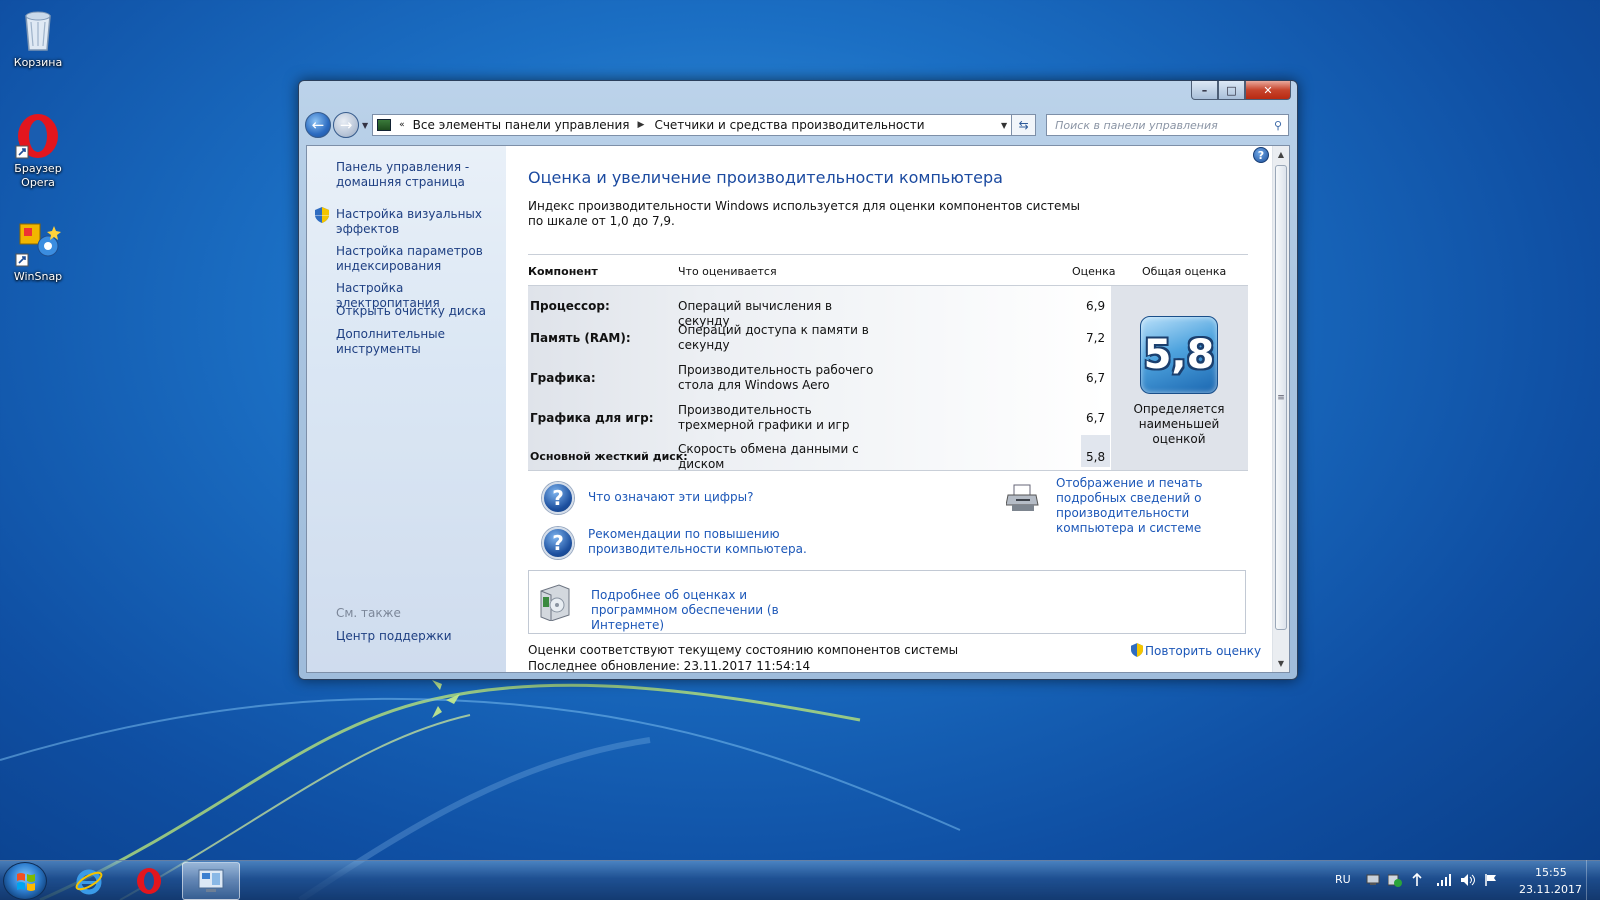 The height and width of the screenshot is (900, 1600). What do you see at coordinates (727, 271) in the screenshot?
I see `column-header-rated: Что оценивается` at bounding box center [727, 271].